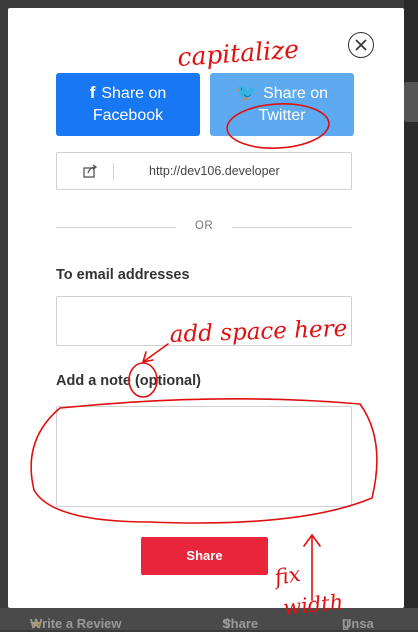 The image size is (418, 632). I want to click on annotation-arrow-space, so click(155, 353).